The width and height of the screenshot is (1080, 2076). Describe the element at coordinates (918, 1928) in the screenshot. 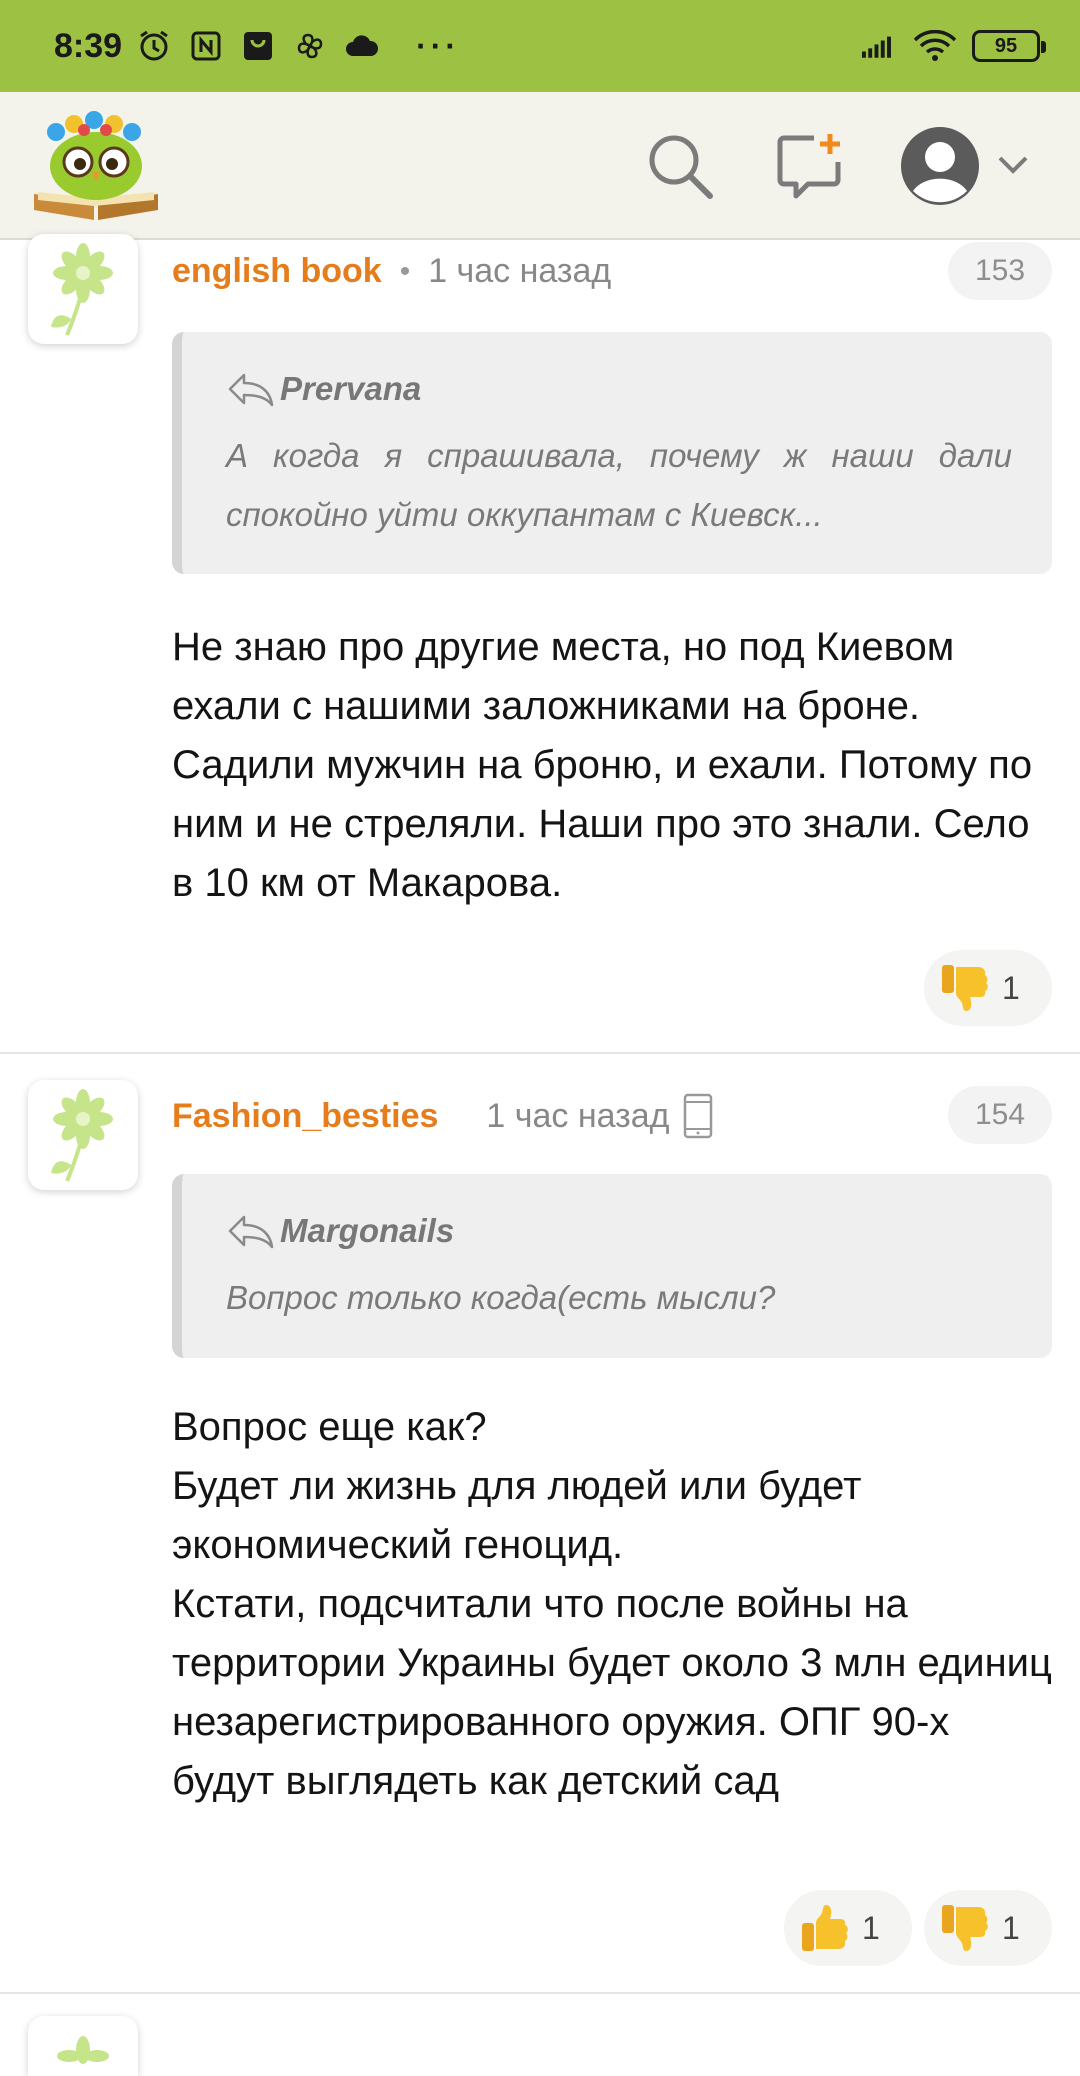

I see `reactions-bar: 1 1` at that location.